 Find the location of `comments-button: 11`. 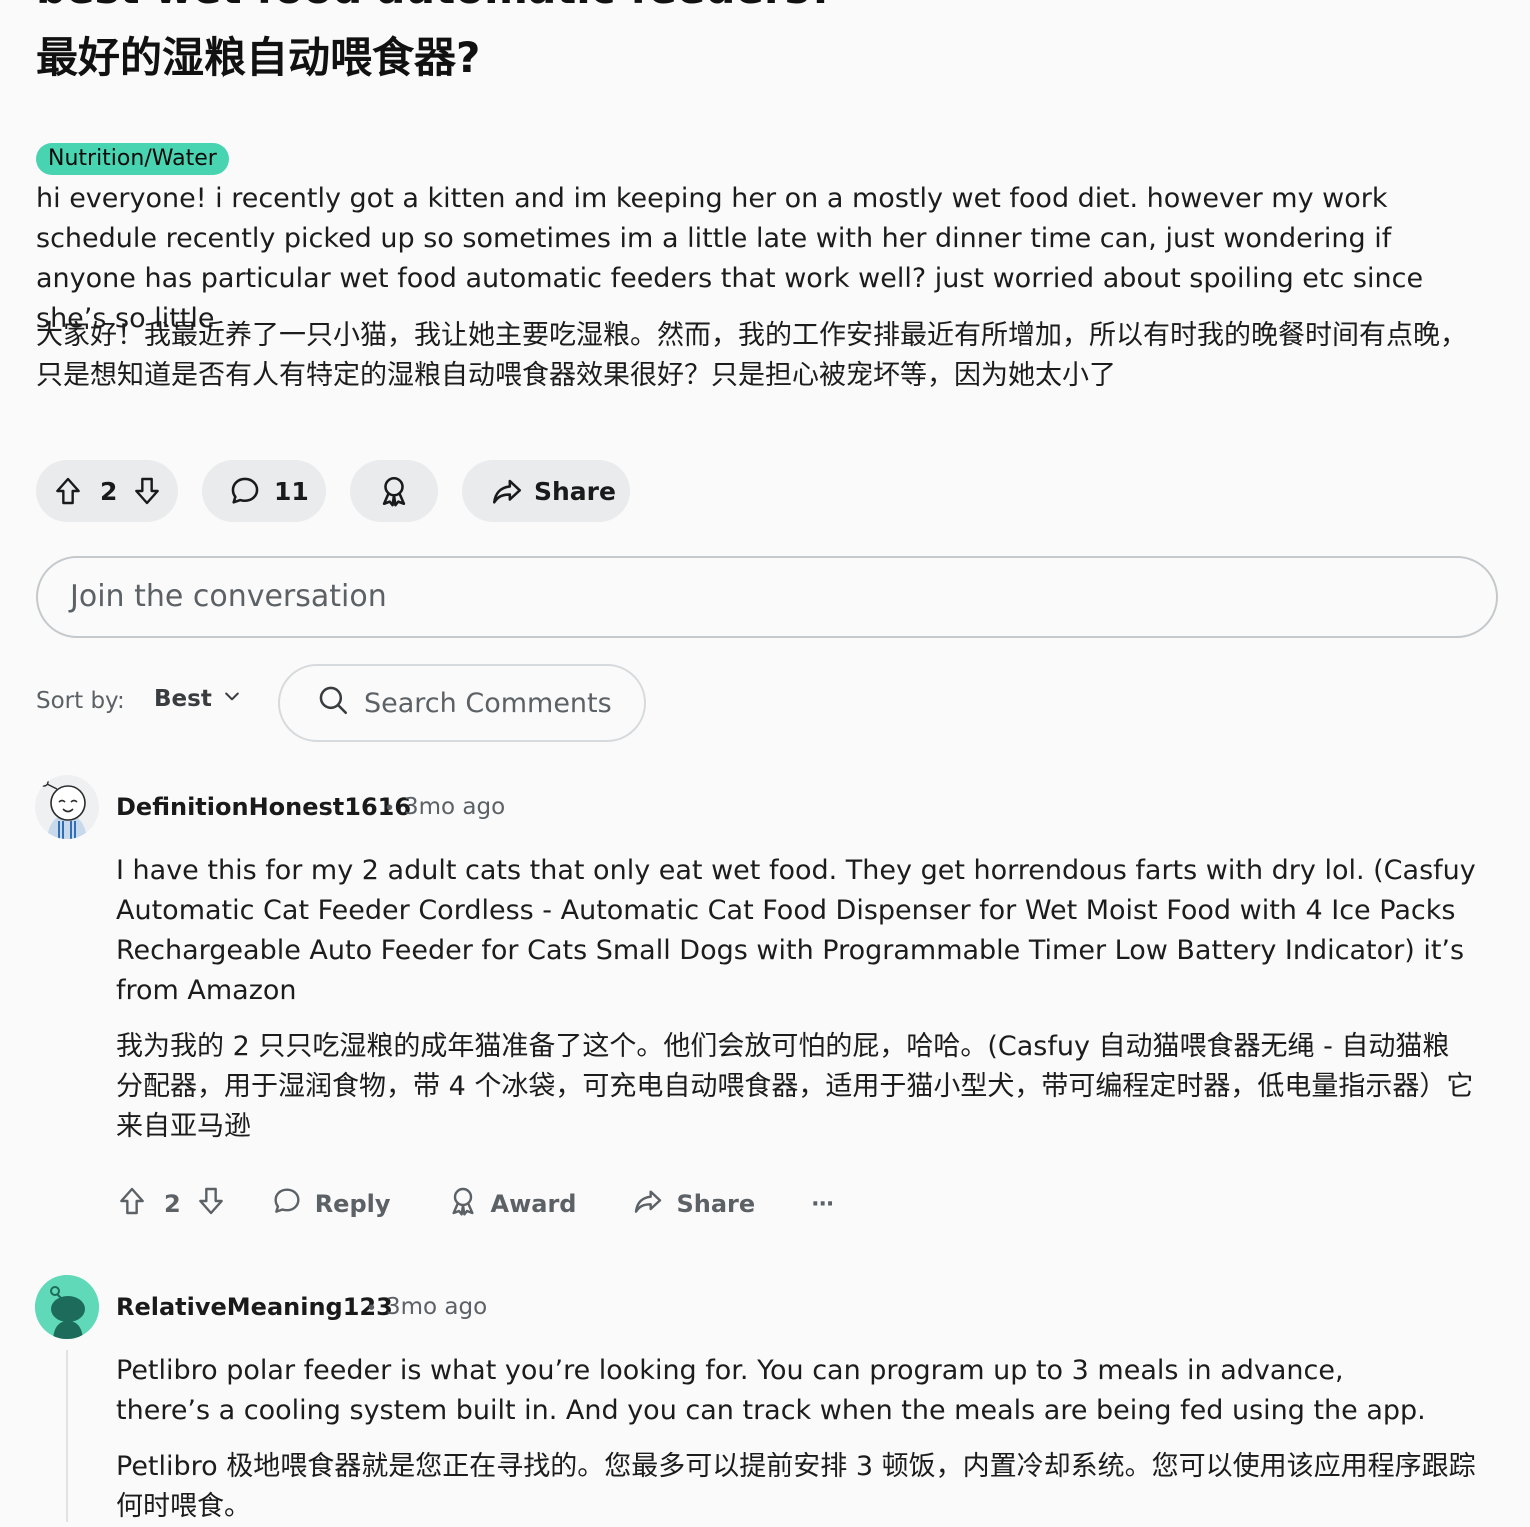

comments-button: 11 is located at coordinates (264, 491).